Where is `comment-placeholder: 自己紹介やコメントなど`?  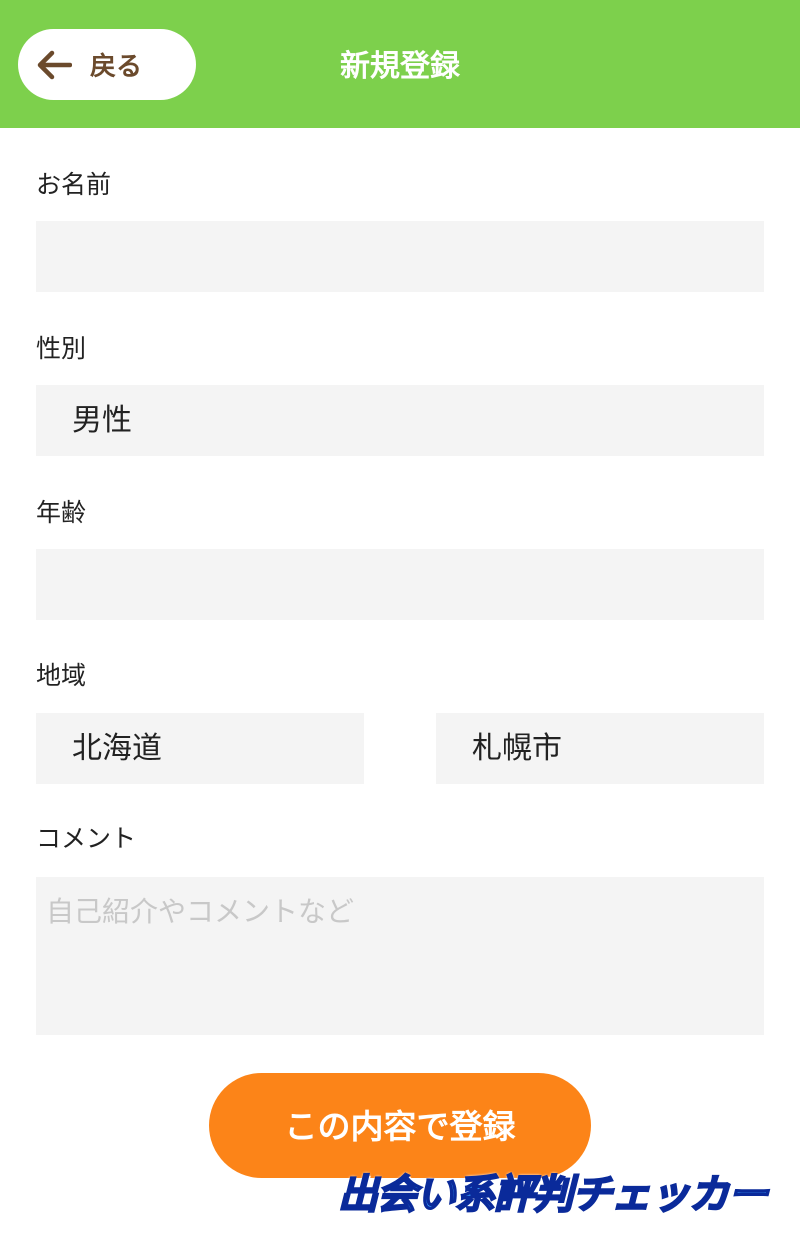
comment-placeholder: 自己紹介やコメントなど is located at coordinates (200, 911).